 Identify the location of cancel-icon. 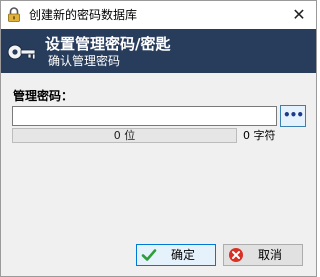
(236, 255).